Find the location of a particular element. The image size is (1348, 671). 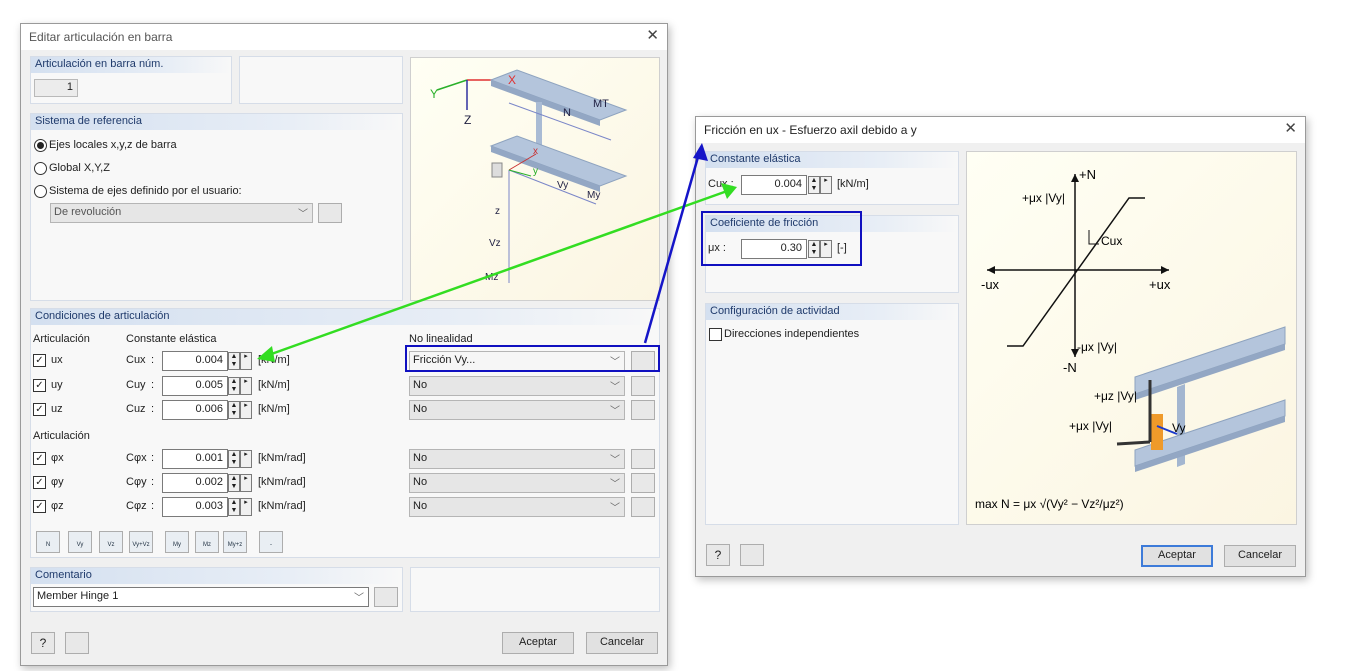

cancel-button: Cancelar is located at coordinates (622, 643).